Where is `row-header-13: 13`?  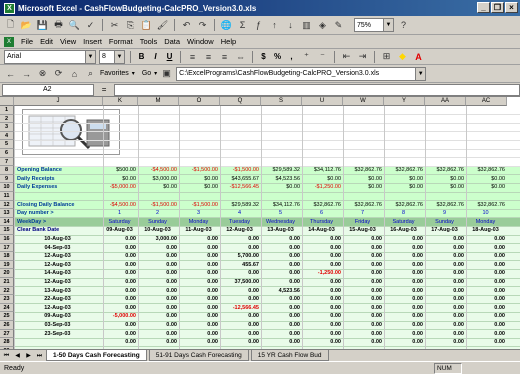
row-header-13: 13 is located at coordinates (7, 213).